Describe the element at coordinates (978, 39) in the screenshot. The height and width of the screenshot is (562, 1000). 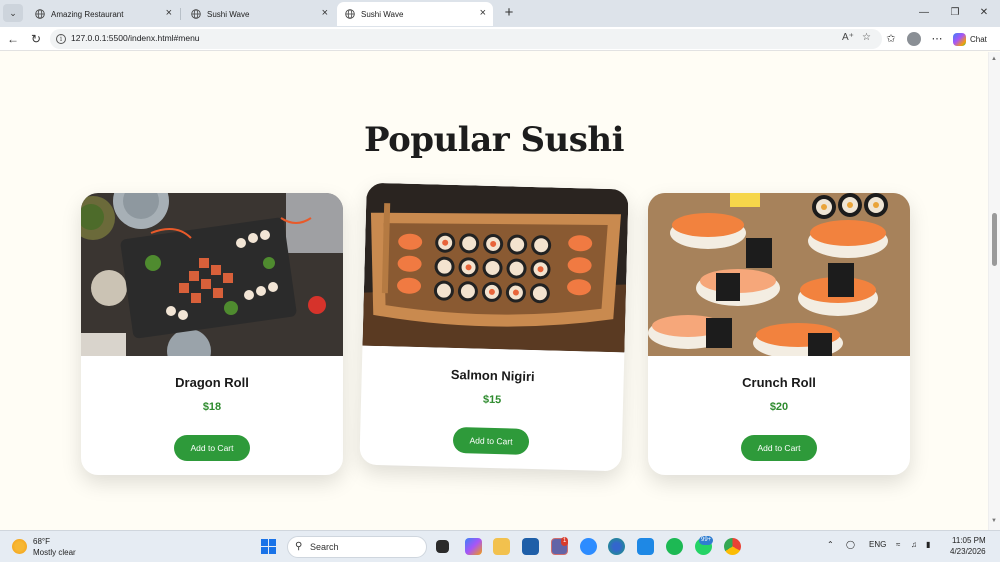
I see `chat-label: Chat` at that location.